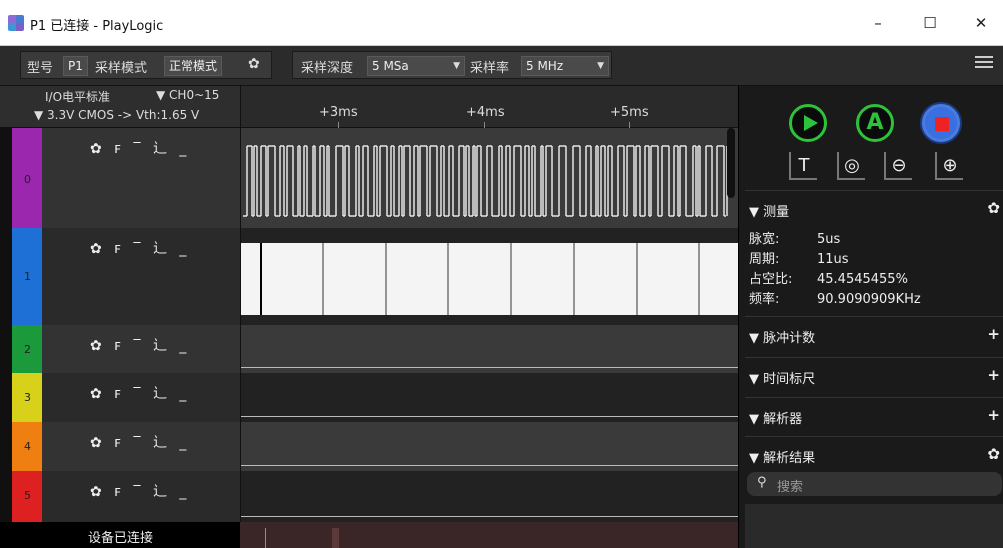  Describe the element at coordinates (993, 334) in the screenshot. I see `pulse-count-add-icon: +` at that location.